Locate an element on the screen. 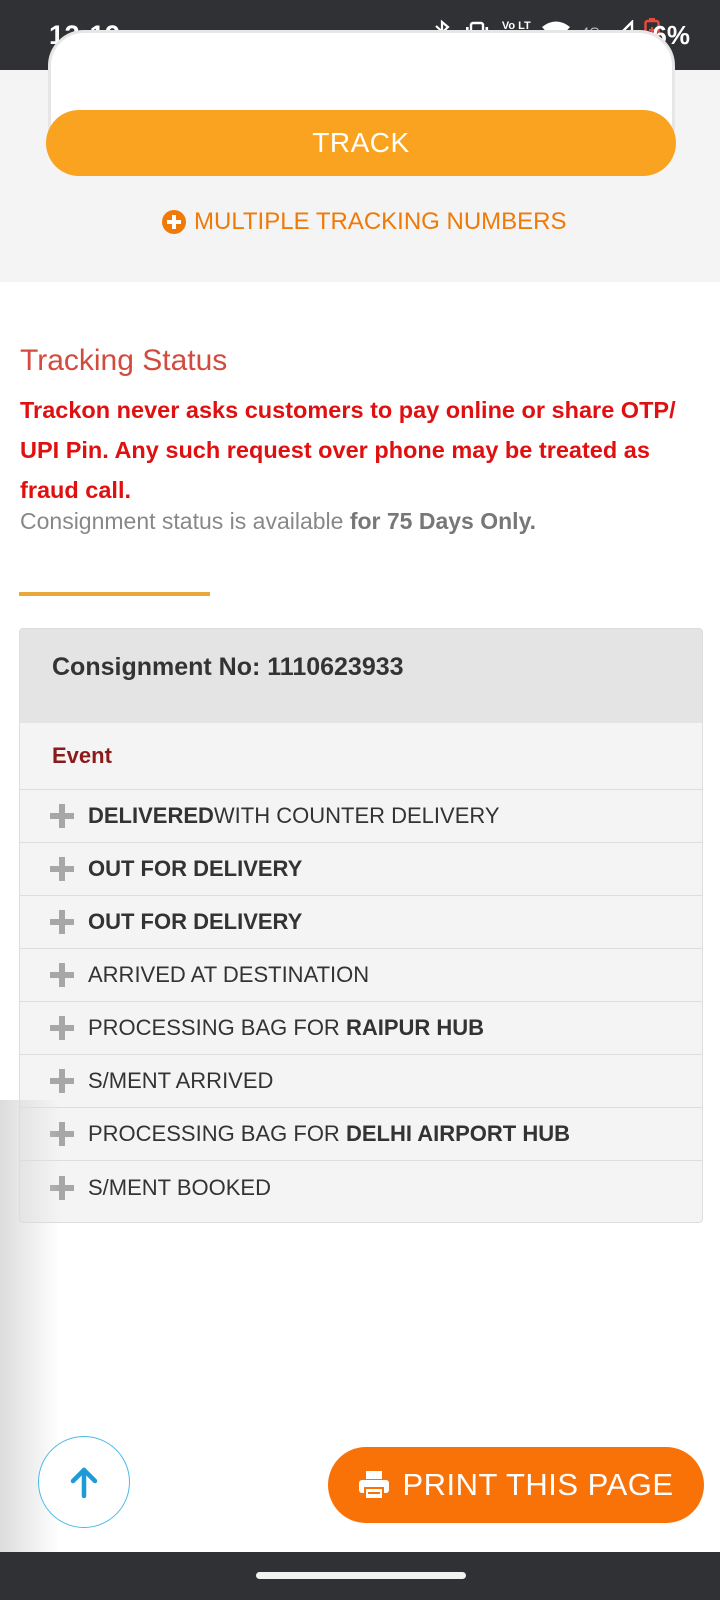 This screenshot has height=1600, width=720. multiple-tracking-link: MULTIPLE TRACKING NUMBERS is located at coordinates (364, 222).